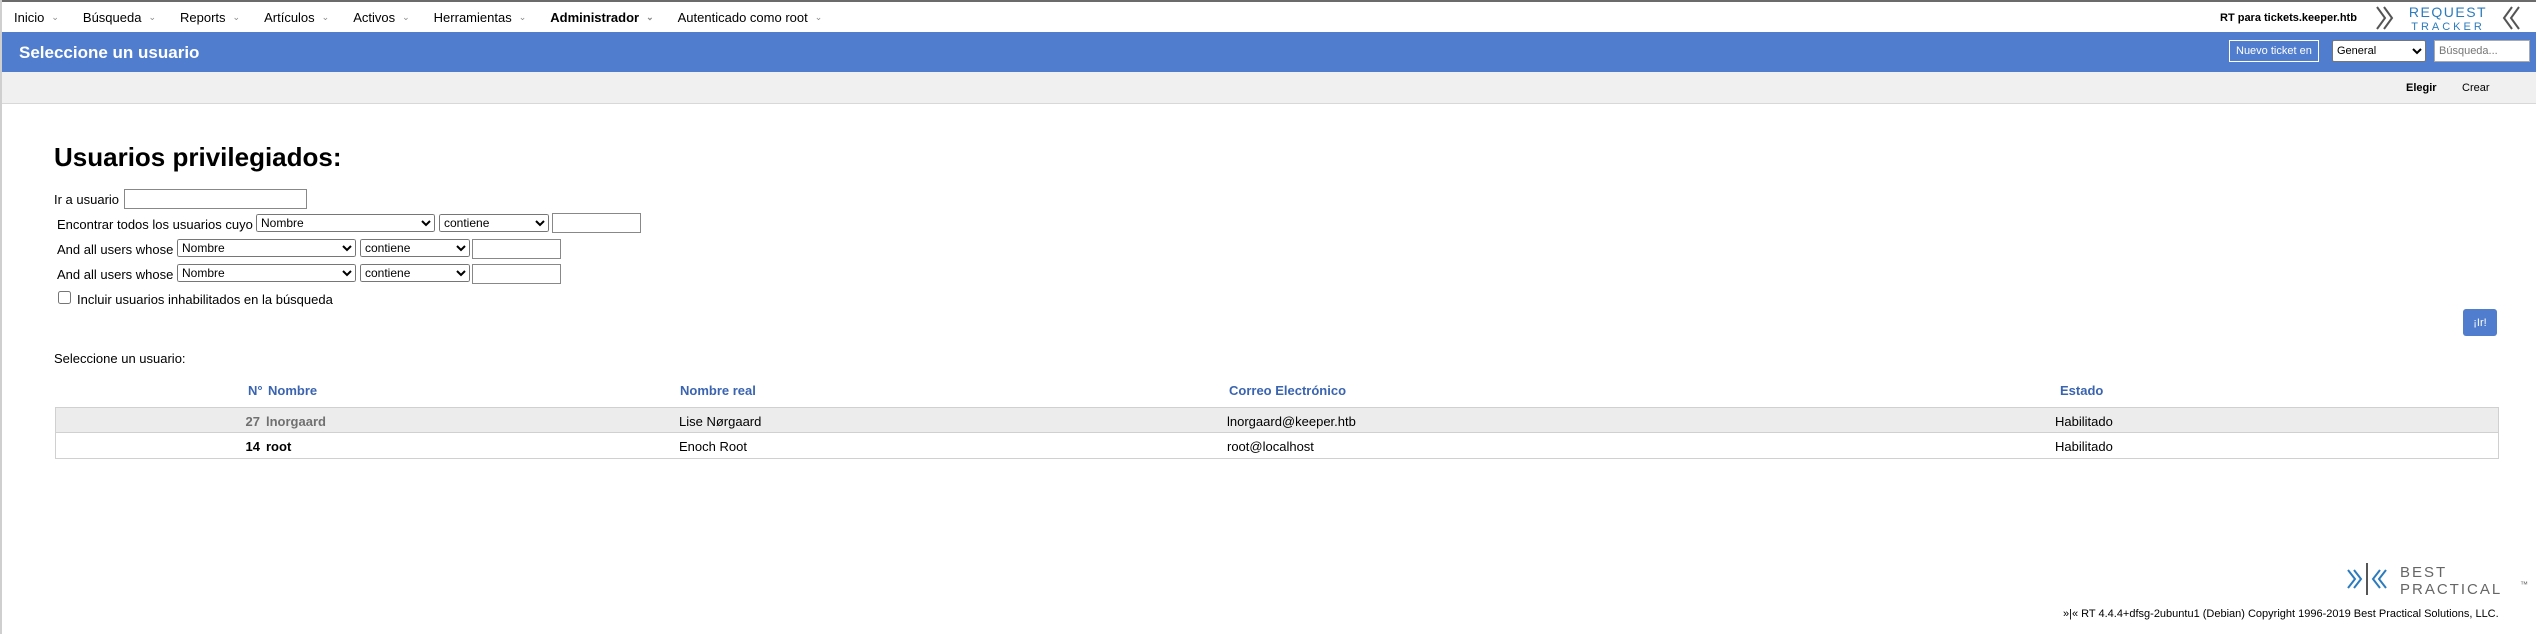 The width and height of the screenshot is (2536, 634). I want to click on menu-item-reports: Reports ⌄, so click(210, 17).